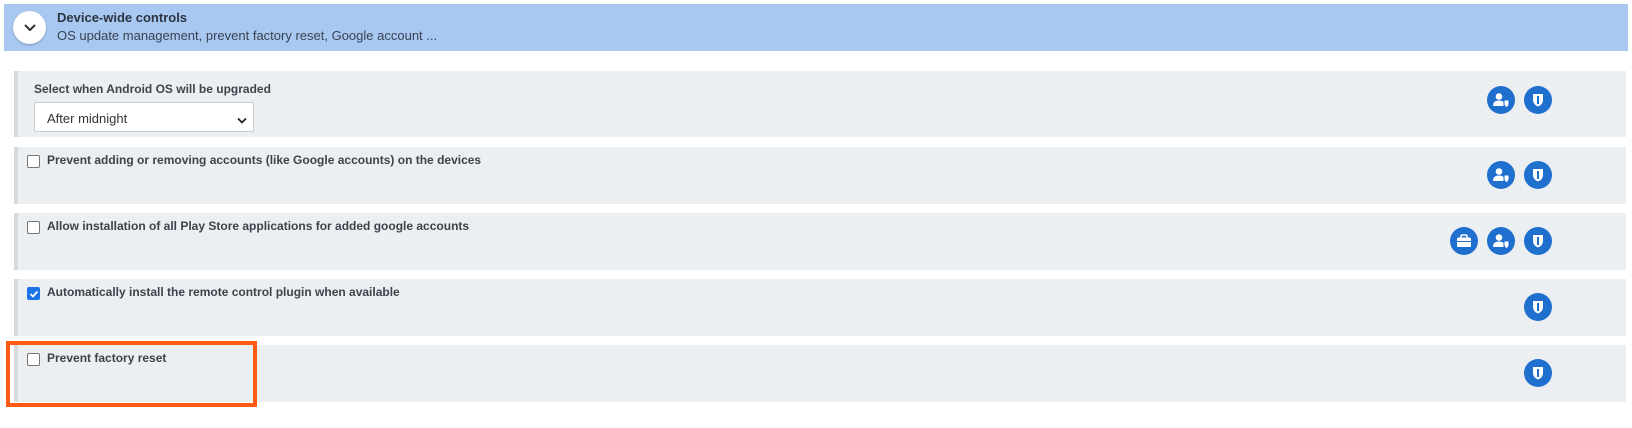 This screenshot has width=1632, height=428. Describe the element at coordinates (33, 359) in the screenshot. I see `factory-reset-checkbox` at that location.